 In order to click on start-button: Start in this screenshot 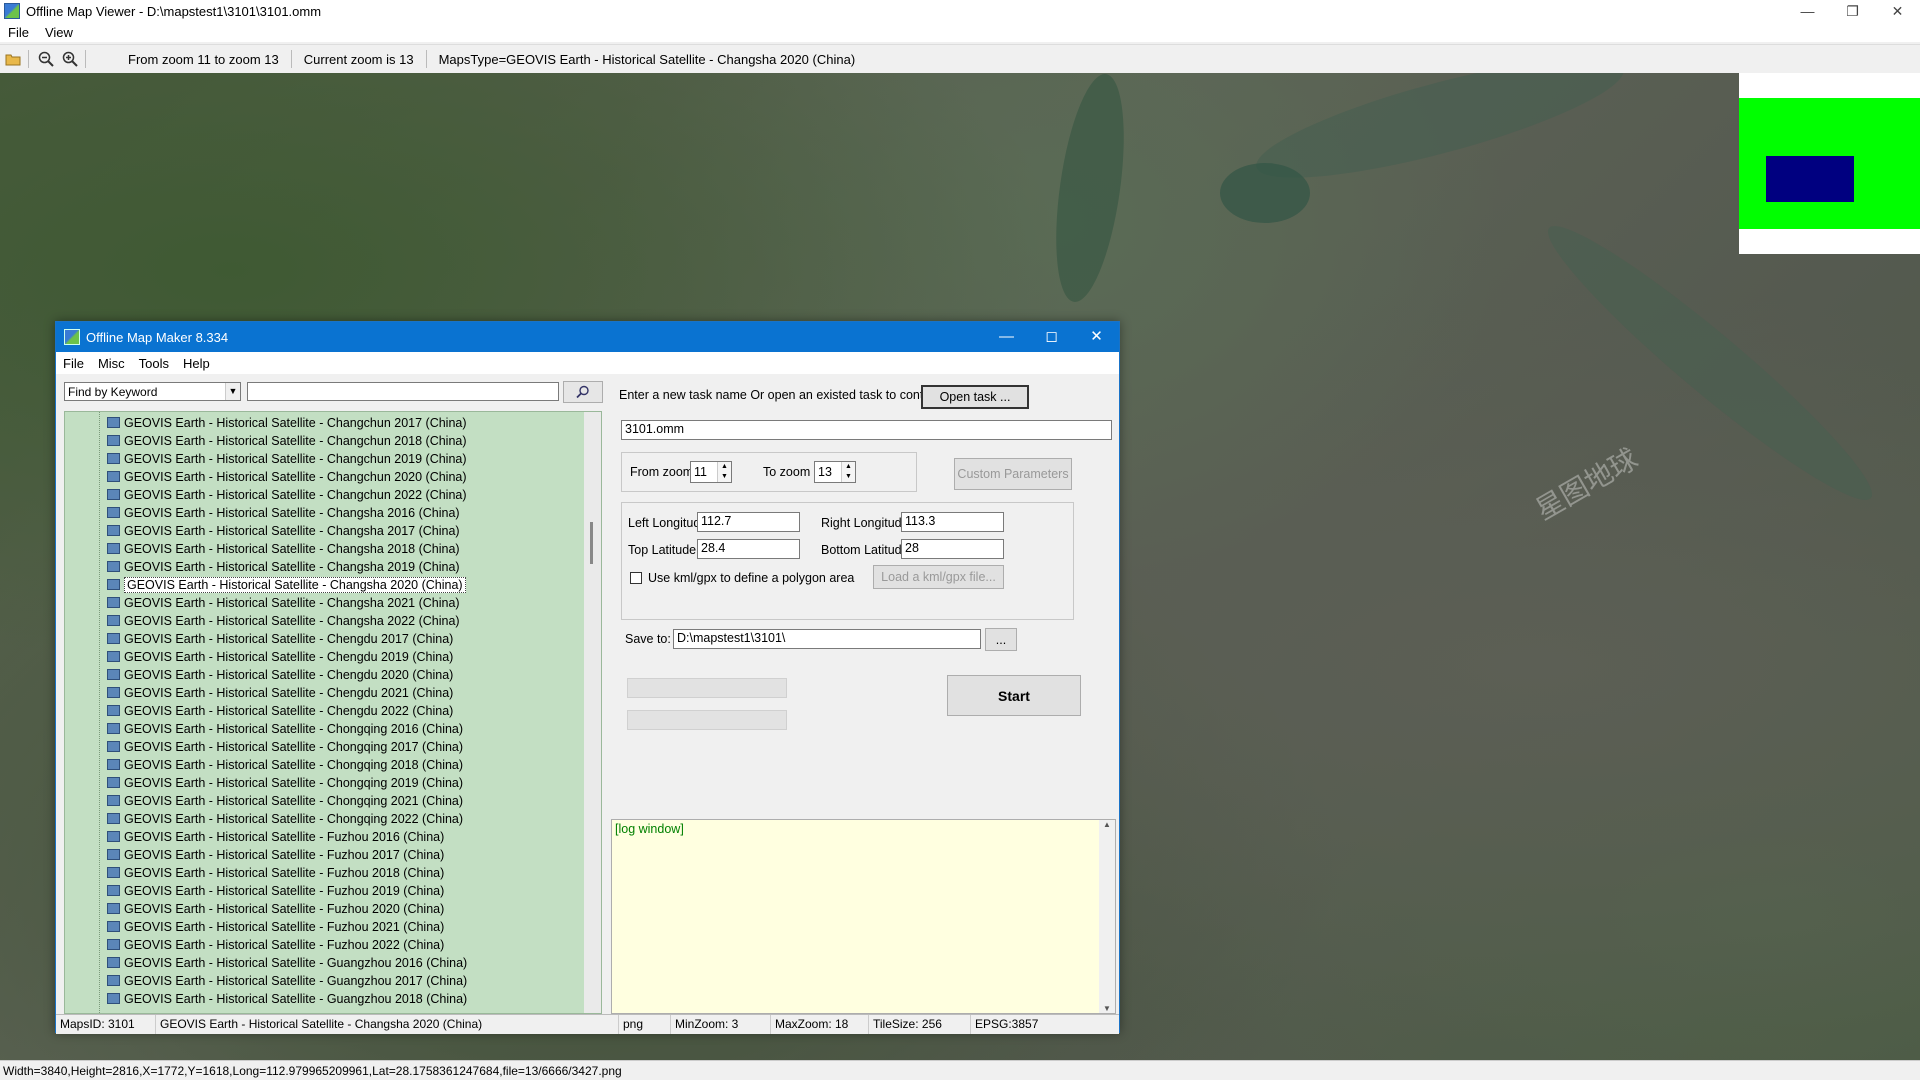, I will do `click(1014, 695)`.